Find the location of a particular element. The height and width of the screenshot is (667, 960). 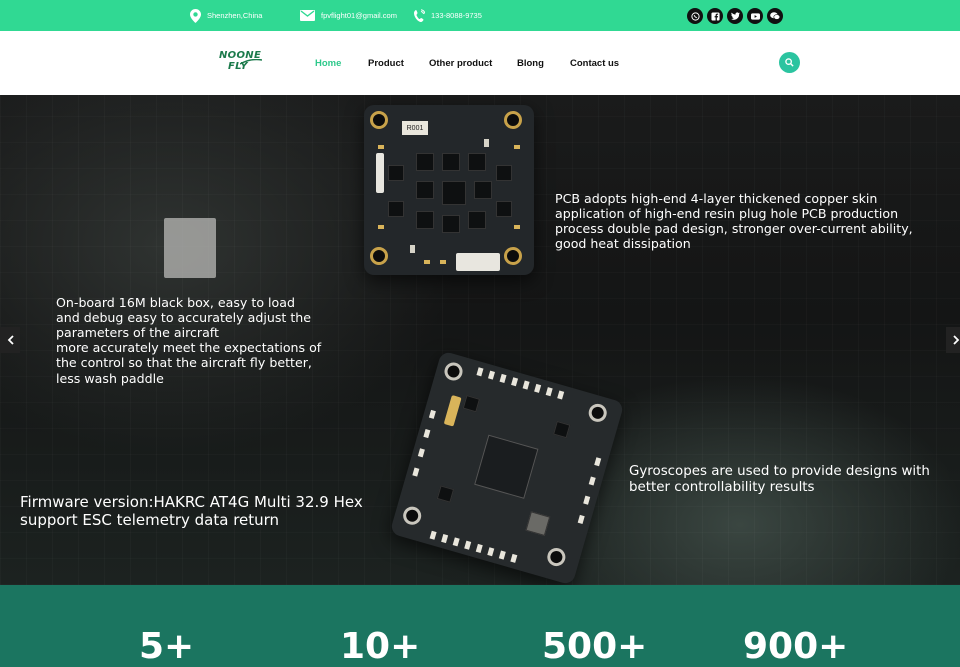

email-info: fpvflight01@gmail.com is located at coordinates (348, 15).